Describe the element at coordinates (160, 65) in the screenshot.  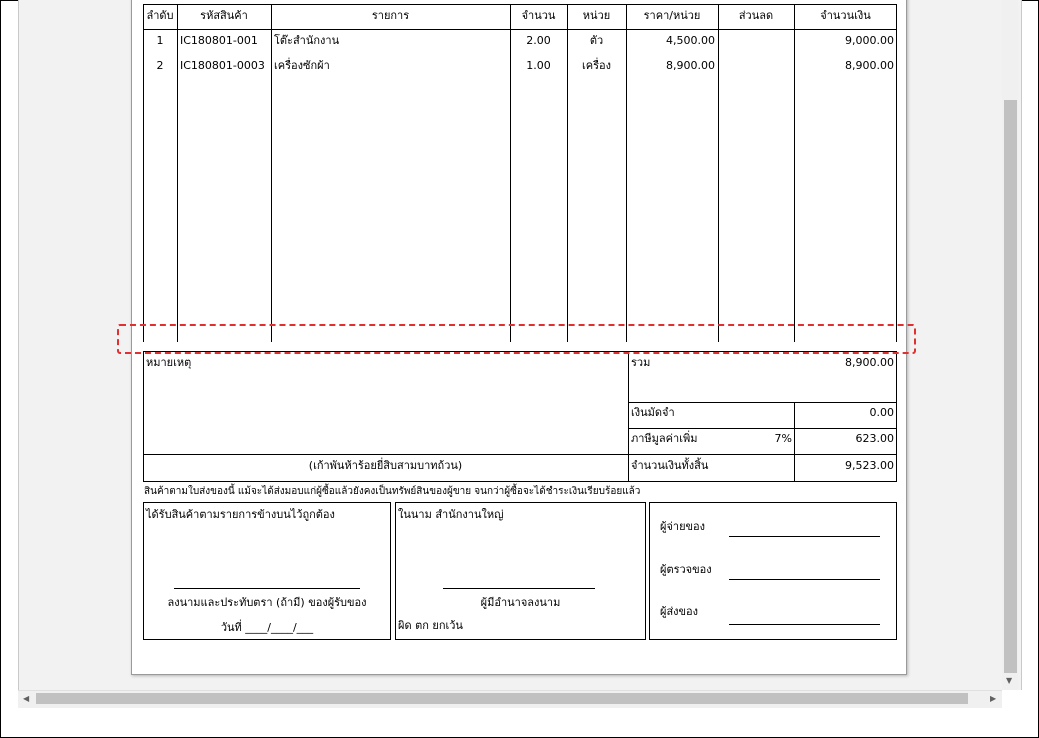
I see `row-no: 2` at that location.